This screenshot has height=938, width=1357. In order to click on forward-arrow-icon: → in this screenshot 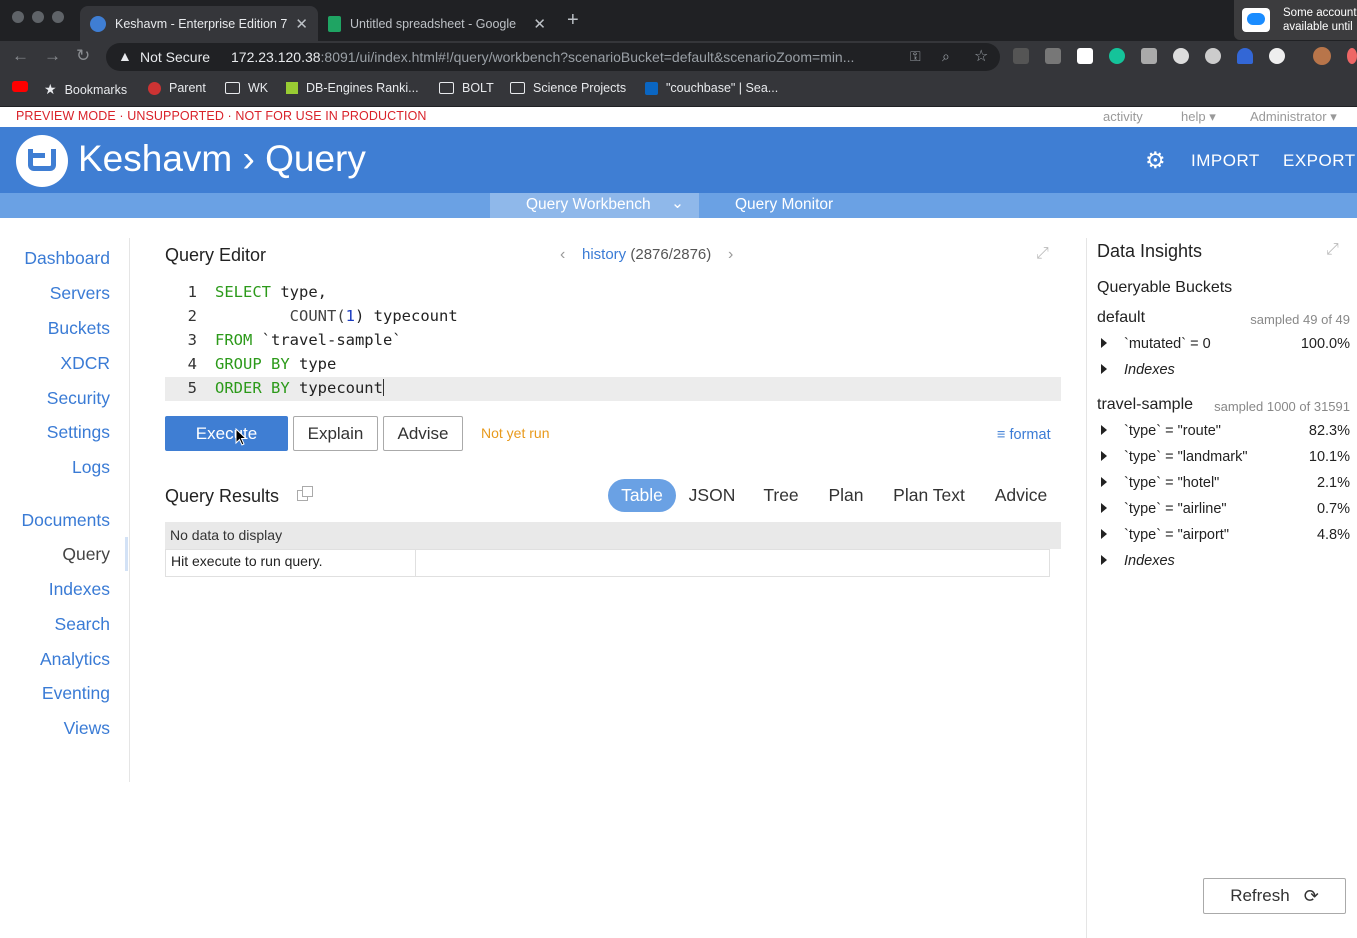, I will do `click(52, 56)`.